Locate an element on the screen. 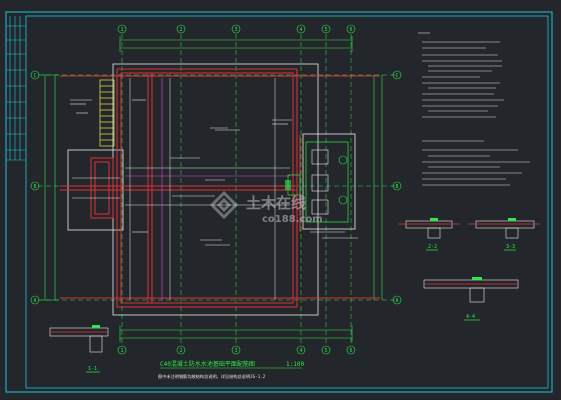 The height and width of the screenshot is (400, 561). axis-bubble-bottom-6: 6 is located at coordinates (351, 350).